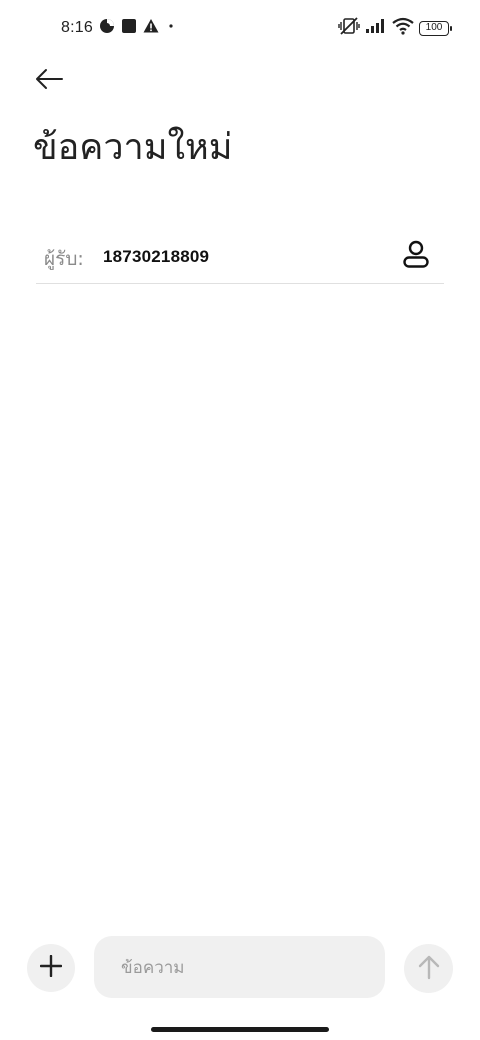  I want to click on battery-level: 100, so click(434, 27).